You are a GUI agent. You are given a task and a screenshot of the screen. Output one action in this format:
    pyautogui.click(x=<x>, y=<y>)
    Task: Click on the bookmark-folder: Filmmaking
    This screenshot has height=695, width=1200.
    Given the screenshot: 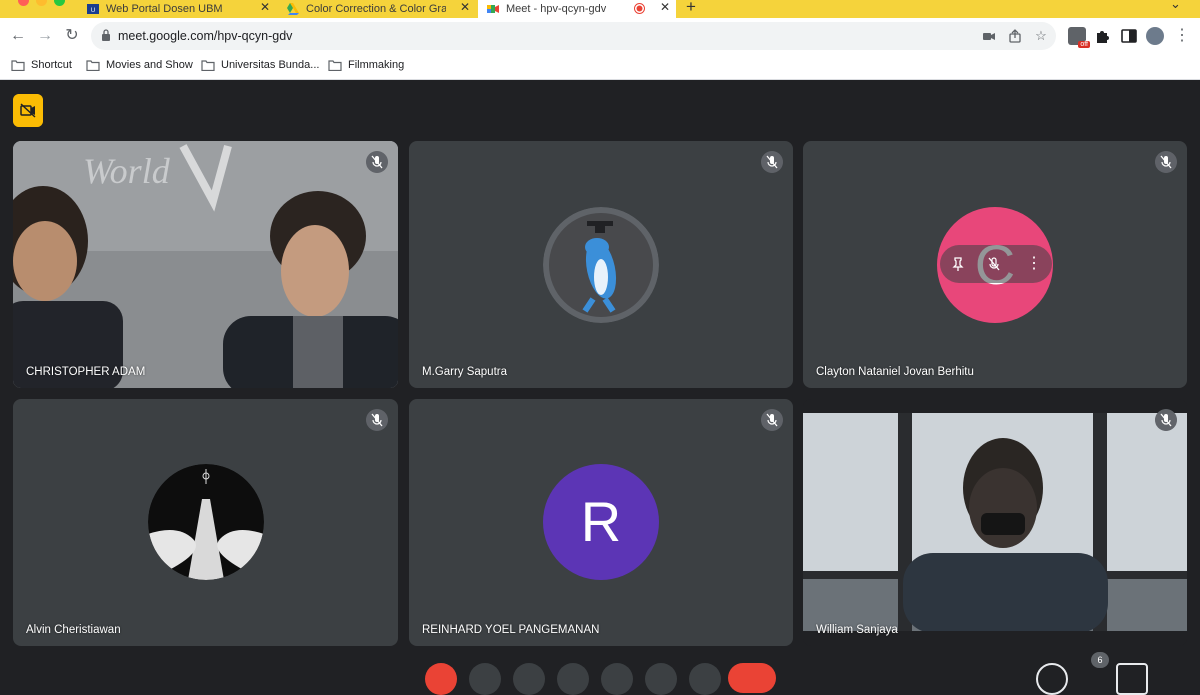 What is the action you would take?
    pyautogui.click(x=366, y=65)
    